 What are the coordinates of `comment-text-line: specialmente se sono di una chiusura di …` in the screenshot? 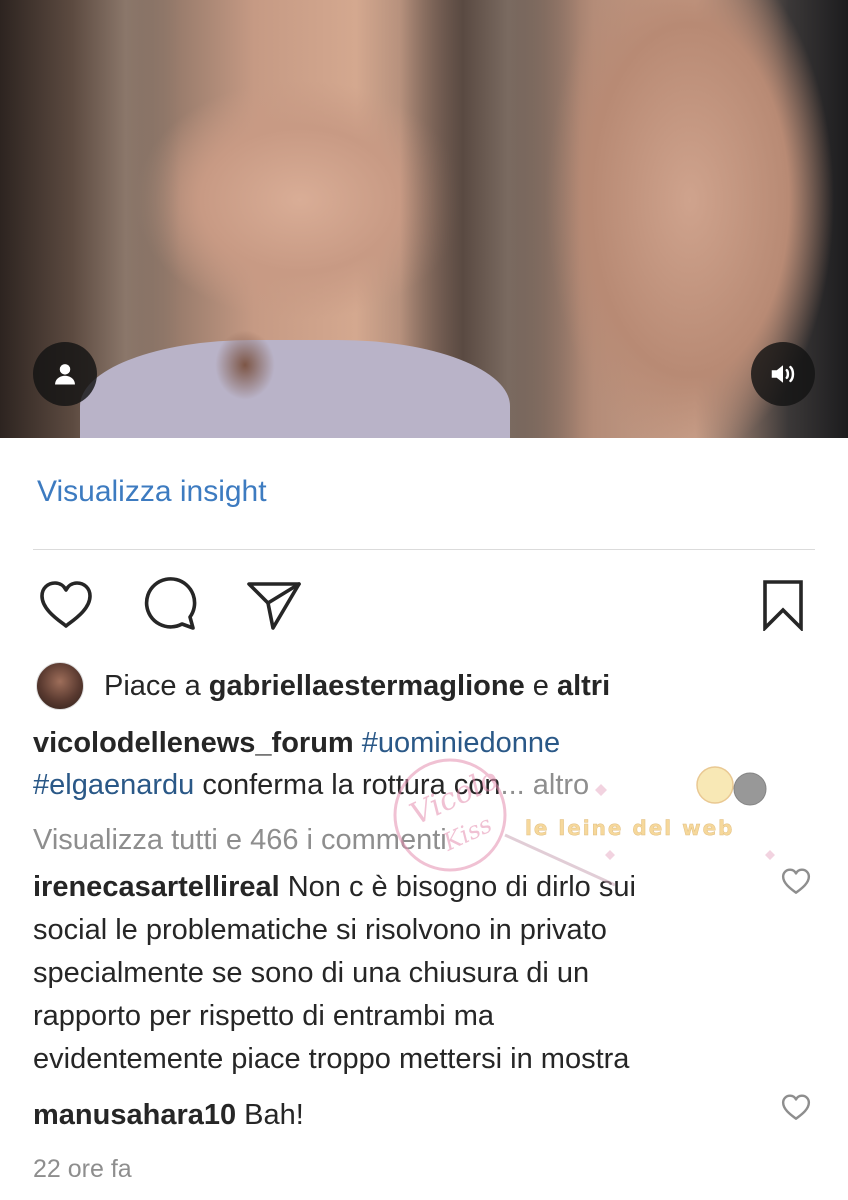 It's located at (311, 973).